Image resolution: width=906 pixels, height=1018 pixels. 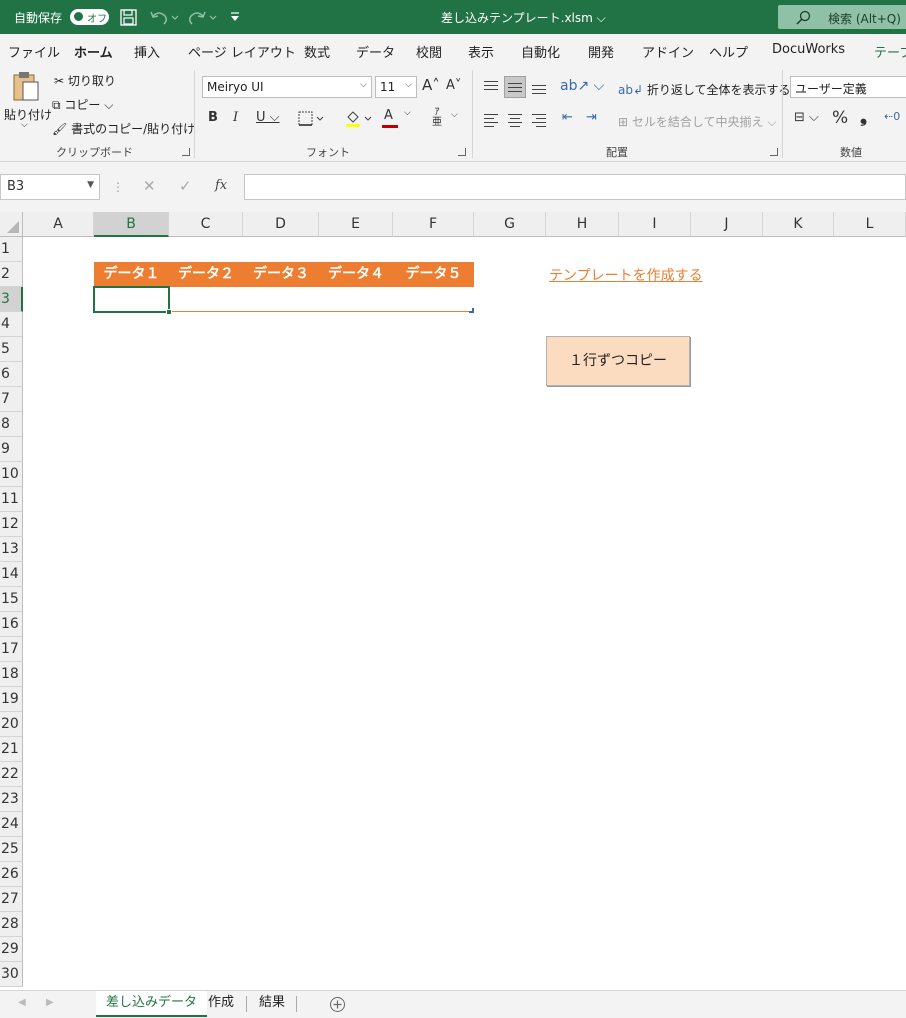 I want to click on row-header: 6, so click(x=11, y=374).